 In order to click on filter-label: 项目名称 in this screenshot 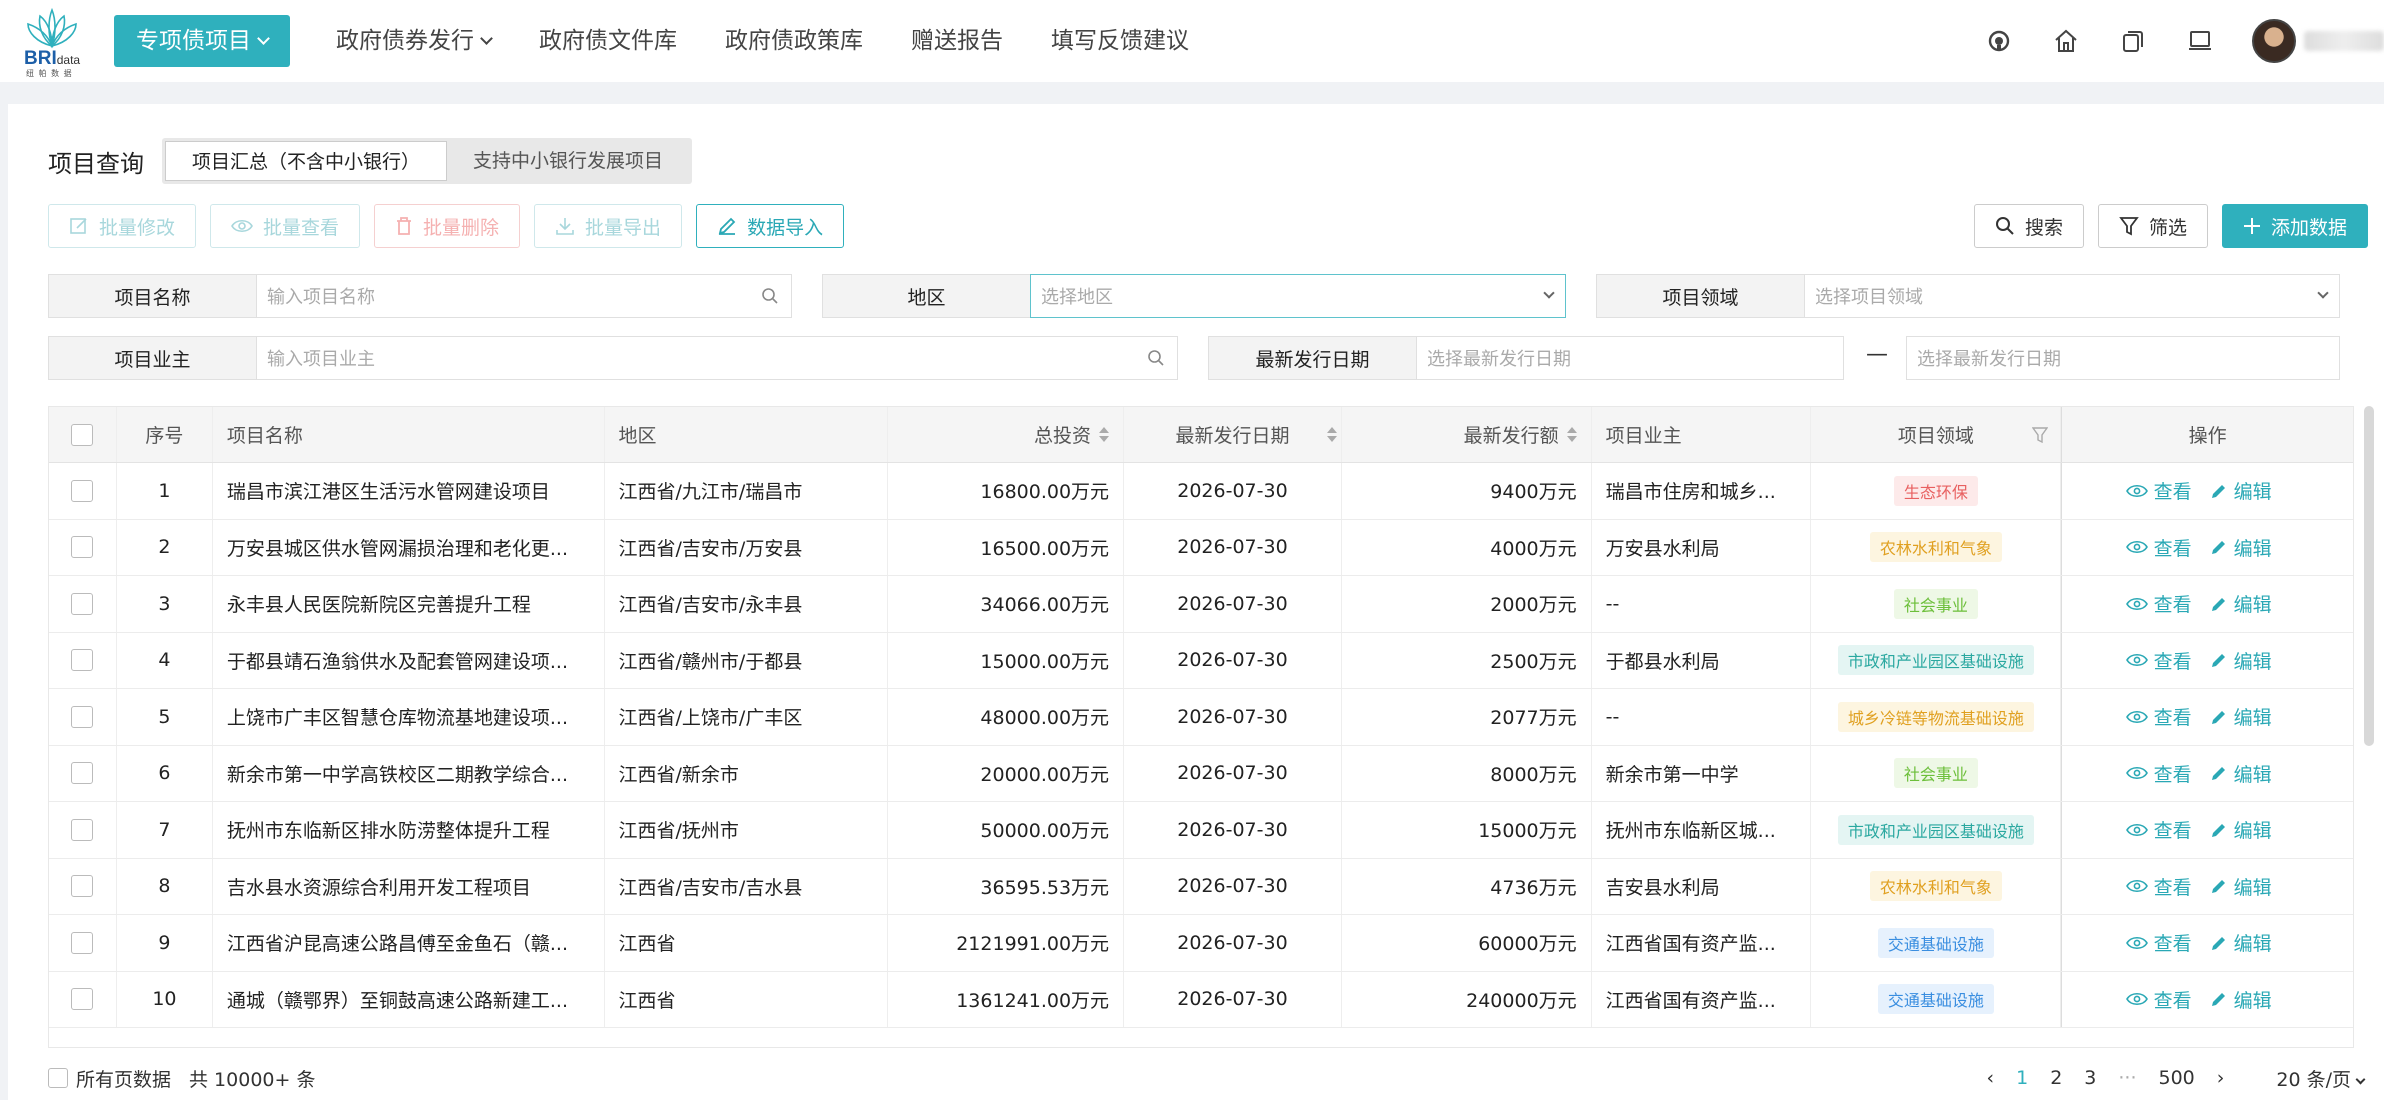, I will do `click(153, 296)`.